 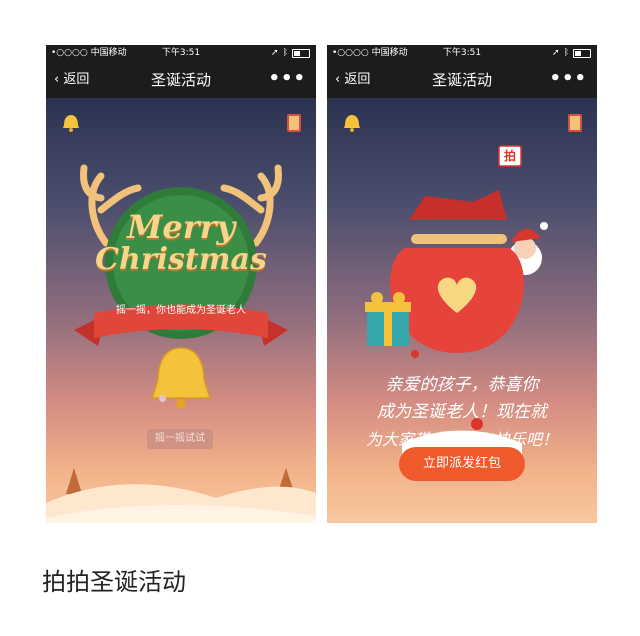 I want to click on greeting-line-2: 成为圣诞老人！现在就, so click(x=462, y=412).